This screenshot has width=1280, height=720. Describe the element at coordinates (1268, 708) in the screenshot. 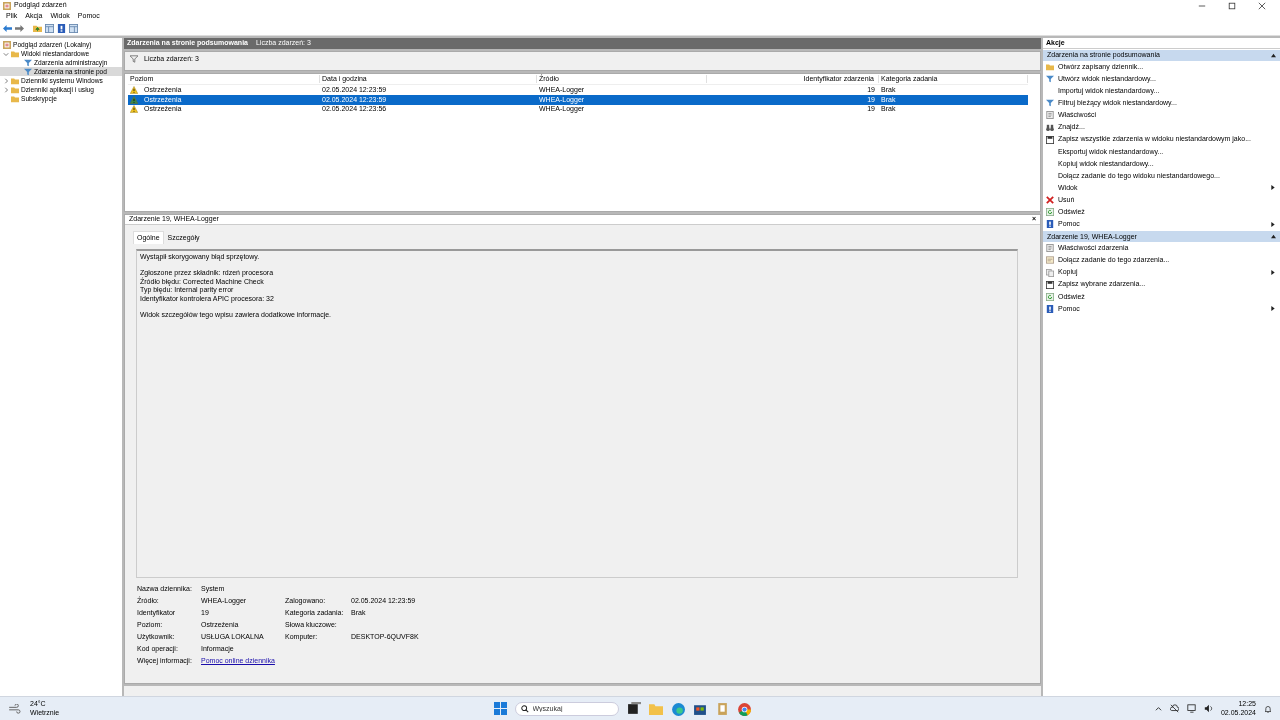

I see `bell-icon` at that location.